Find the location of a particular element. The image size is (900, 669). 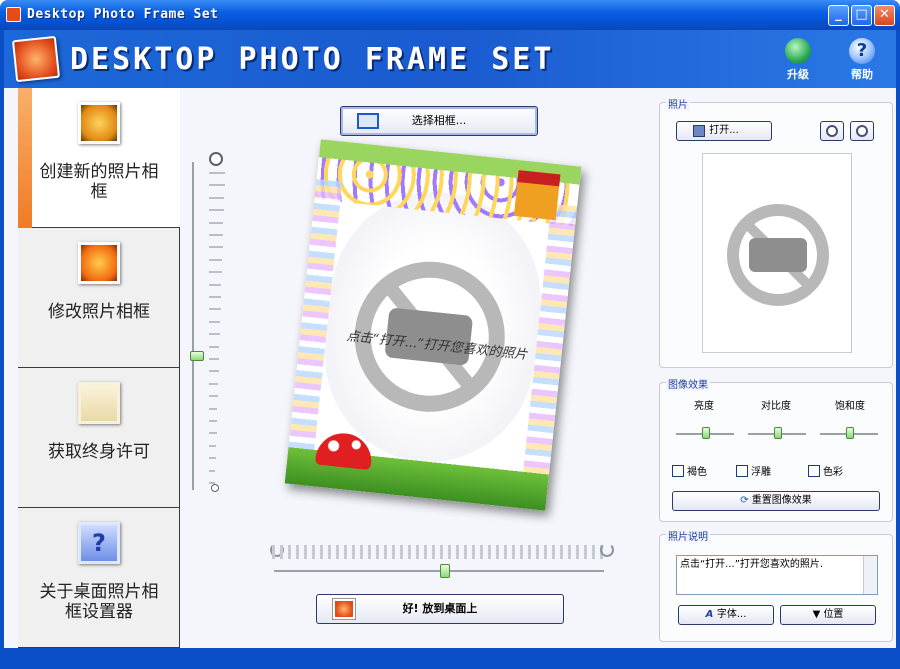

sepia-label: 褐色 is located at coordinates (697, 472).